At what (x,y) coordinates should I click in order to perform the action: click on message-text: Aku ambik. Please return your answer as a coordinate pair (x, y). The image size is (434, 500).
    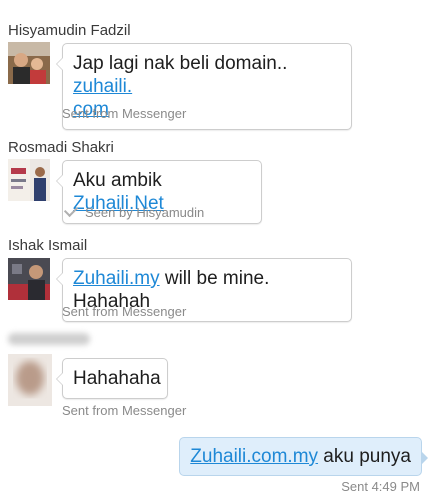
    Looking at the image, I should click on (117, 180).